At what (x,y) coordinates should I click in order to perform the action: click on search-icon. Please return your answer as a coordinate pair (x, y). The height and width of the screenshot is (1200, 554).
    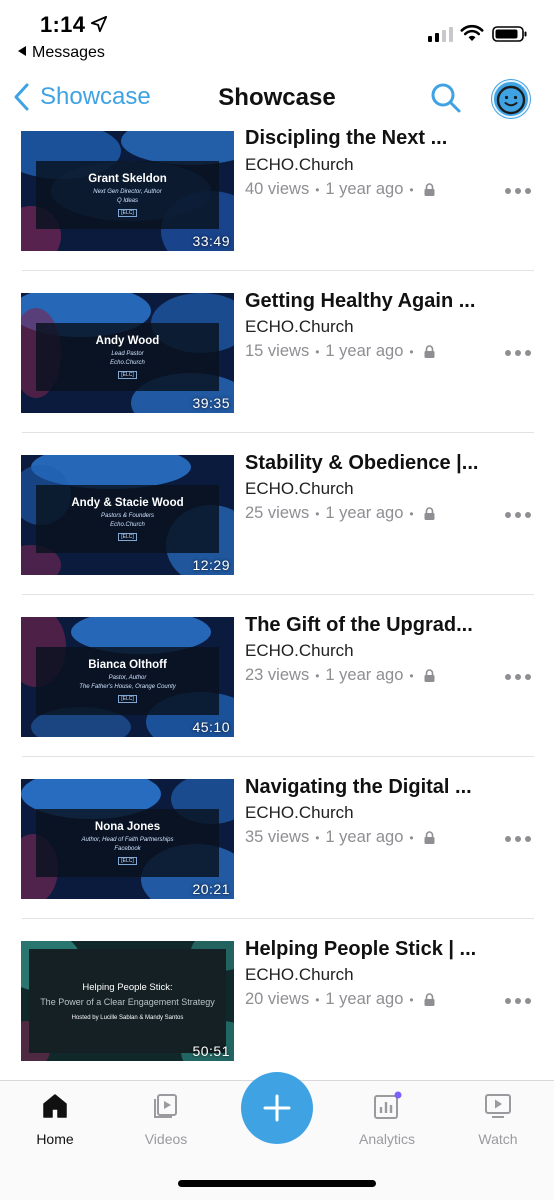
    Looking at the image, I should click on (446, 98).